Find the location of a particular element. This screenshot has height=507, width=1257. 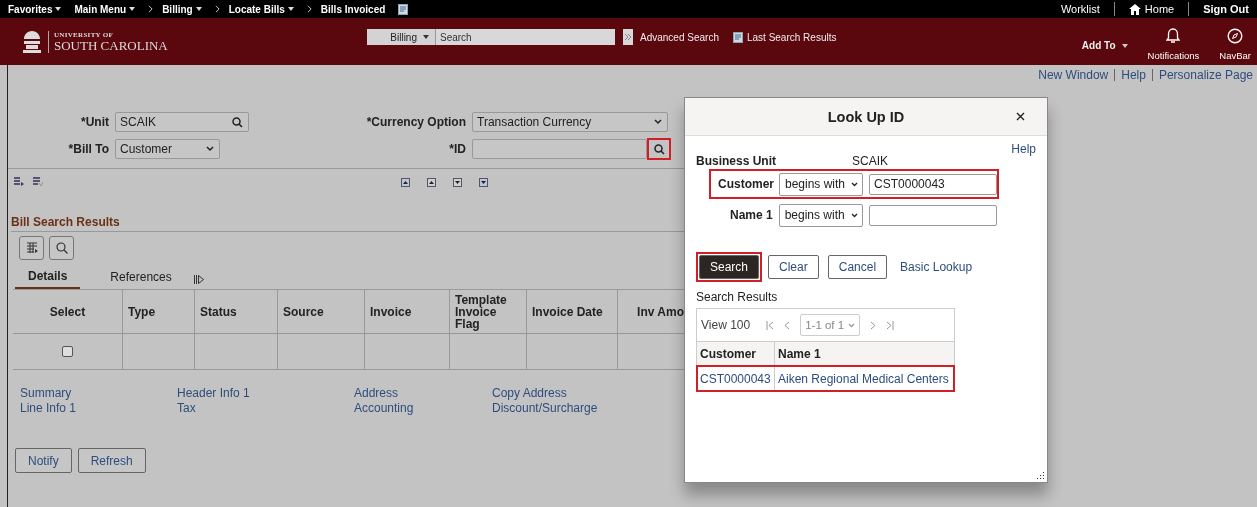

page-link: Tax is located at coordinates (265, 408).